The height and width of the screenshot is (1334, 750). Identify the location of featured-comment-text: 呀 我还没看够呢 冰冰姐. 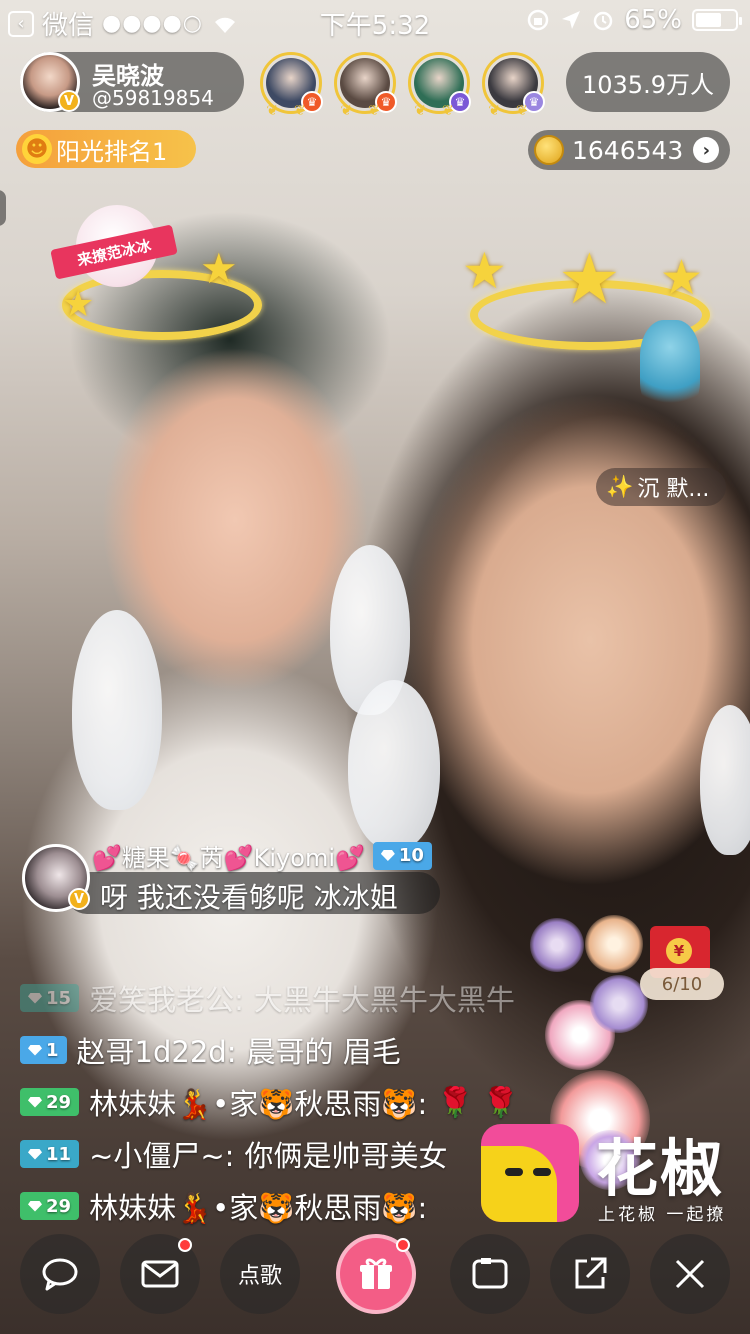
(249, 897).